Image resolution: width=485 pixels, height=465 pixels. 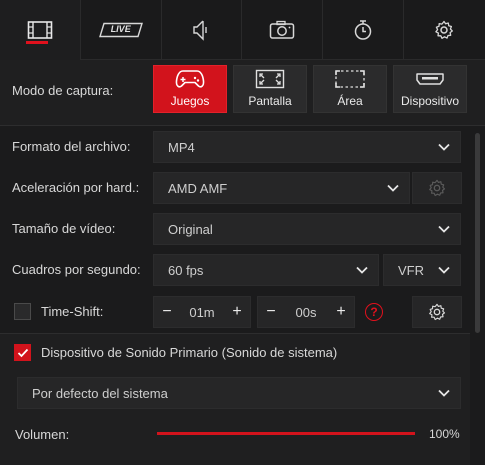 What do you see at coordinates (350, 89) in the screenshot?
I see `mode-area-button: Área` at bounding box center [350, 89].